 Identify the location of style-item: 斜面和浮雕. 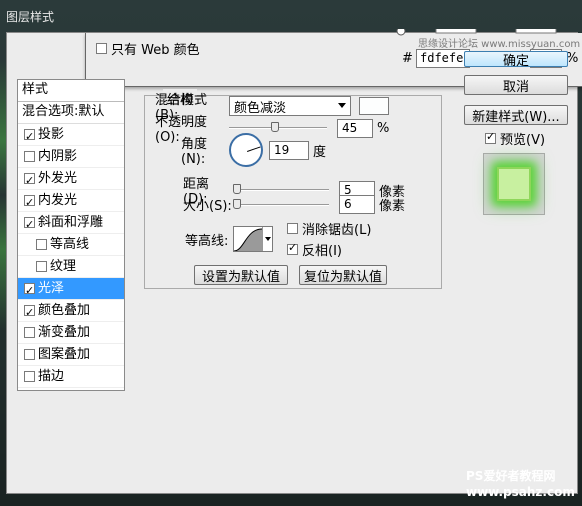
(71, 224).